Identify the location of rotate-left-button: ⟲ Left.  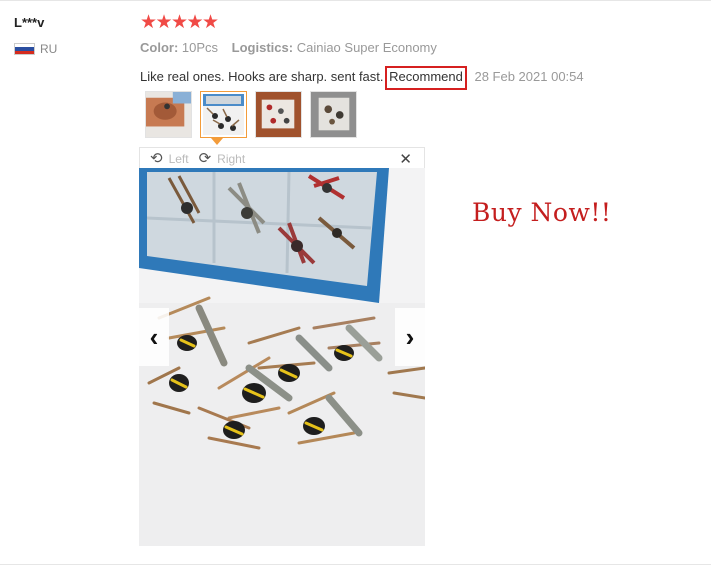
(169, 158).